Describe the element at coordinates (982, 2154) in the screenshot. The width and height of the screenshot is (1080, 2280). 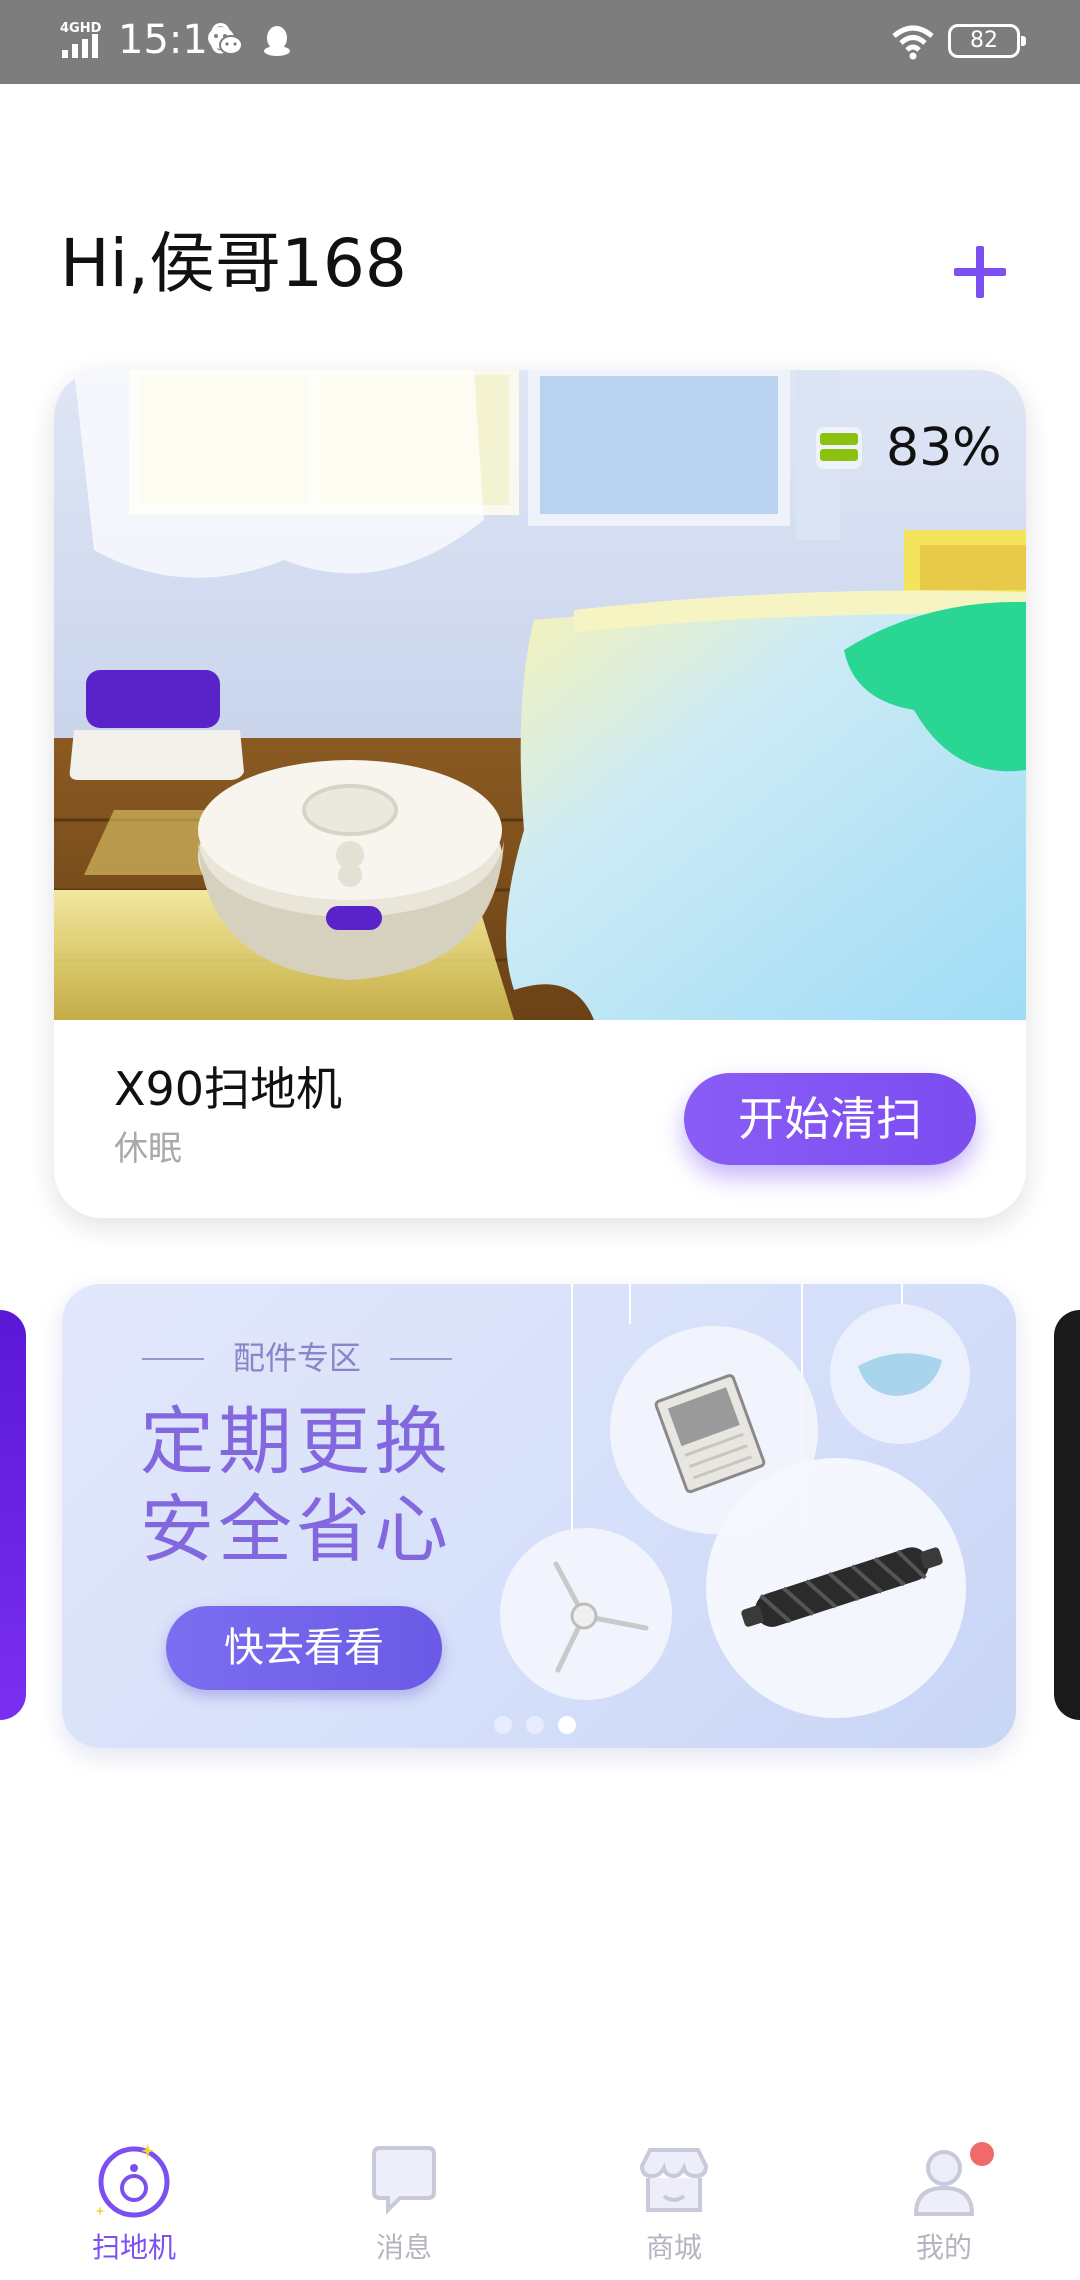
I see `notification-badge` at that location.